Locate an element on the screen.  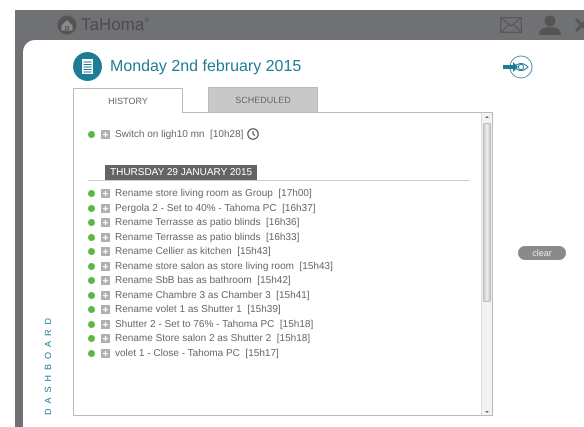
history-entry: Switch on ligh10 mn [10h28] is located at coordinates (179, 134).